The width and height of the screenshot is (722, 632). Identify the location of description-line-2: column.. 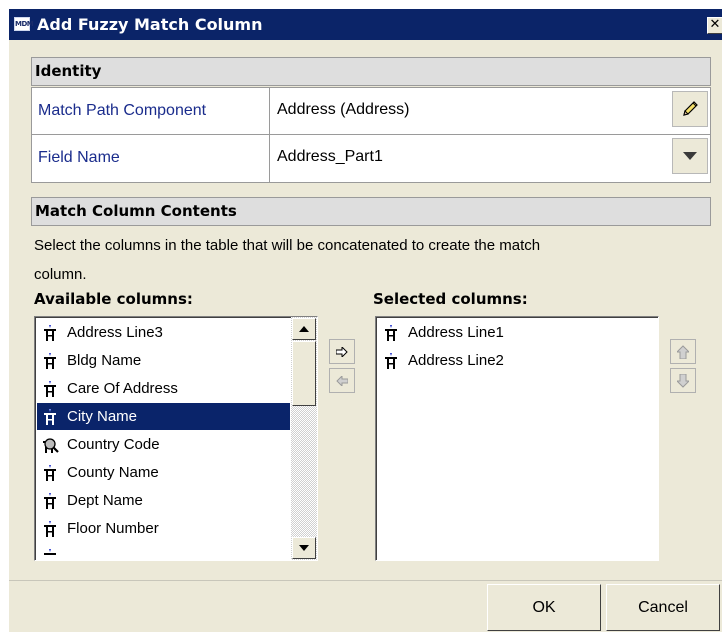
(60, 274).